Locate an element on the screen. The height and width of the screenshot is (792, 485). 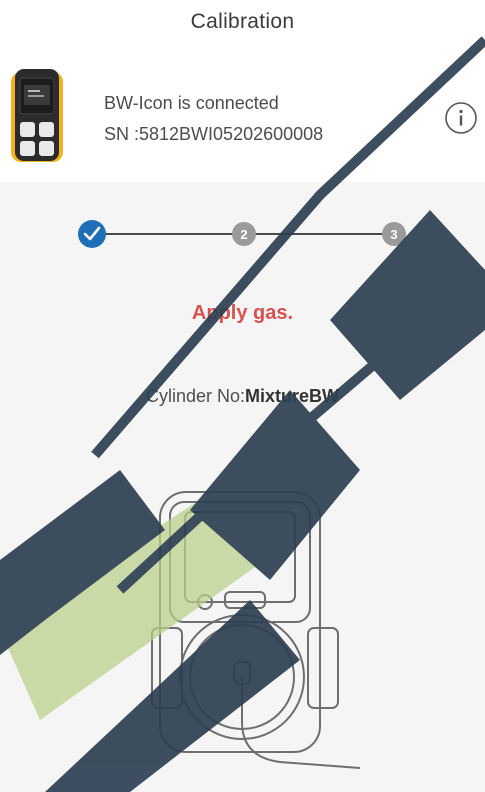
step-2-label: 2 is located at coordinates (243, 234).